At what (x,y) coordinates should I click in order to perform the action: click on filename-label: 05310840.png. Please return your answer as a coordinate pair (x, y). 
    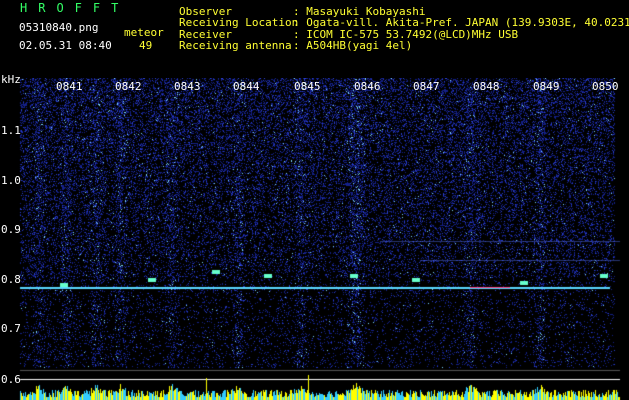
    Looking at the image, I should click on (59, 27).